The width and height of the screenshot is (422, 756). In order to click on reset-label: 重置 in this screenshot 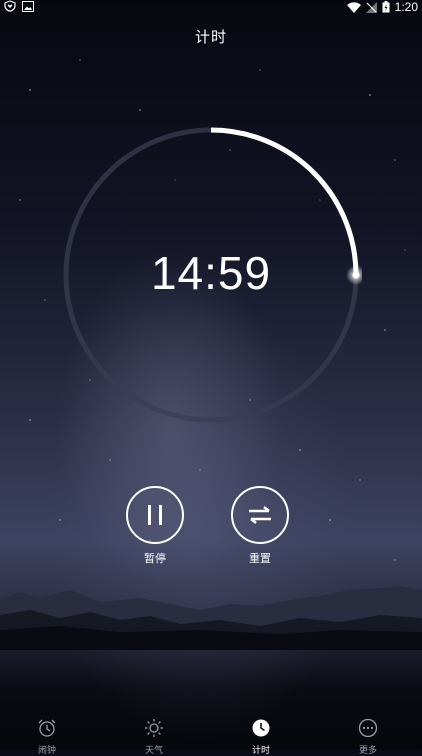, I will do `click(260, 558)`.